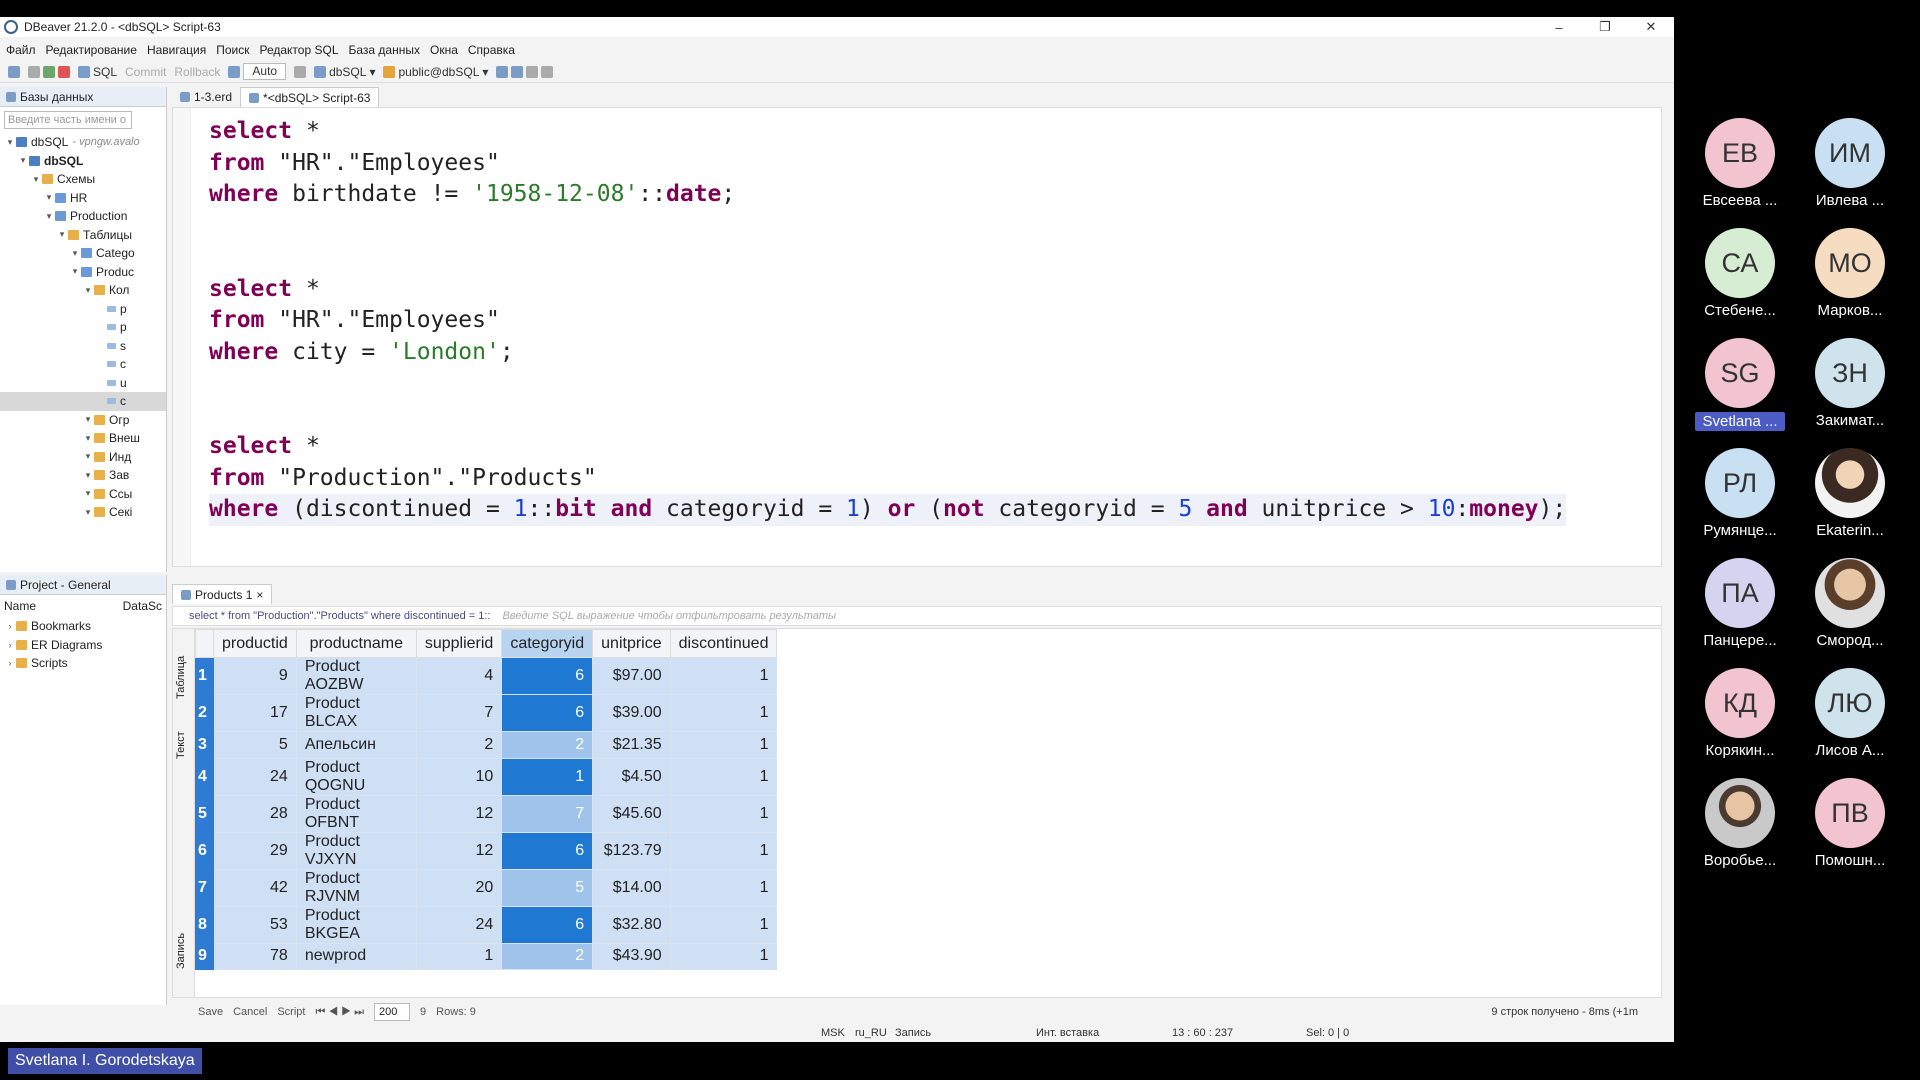 The height and width of the screenshot is (1080, 1920). What do you see at coordinates (486, 776) in the screenshot?
I see `table-row: 4 24 Product QOGNU 10 1 $4.50 1` at bounding box center [486, 776].